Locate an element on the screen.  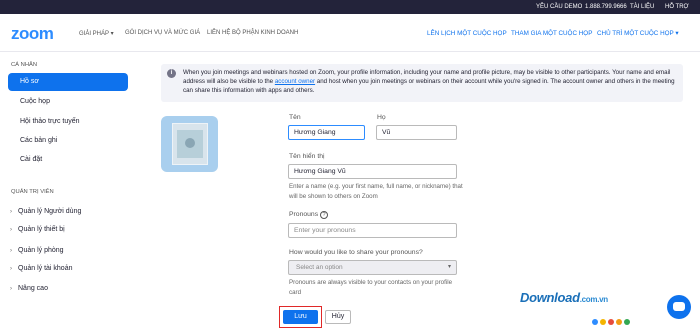
profile-picture is located at coordinates (189, 144).